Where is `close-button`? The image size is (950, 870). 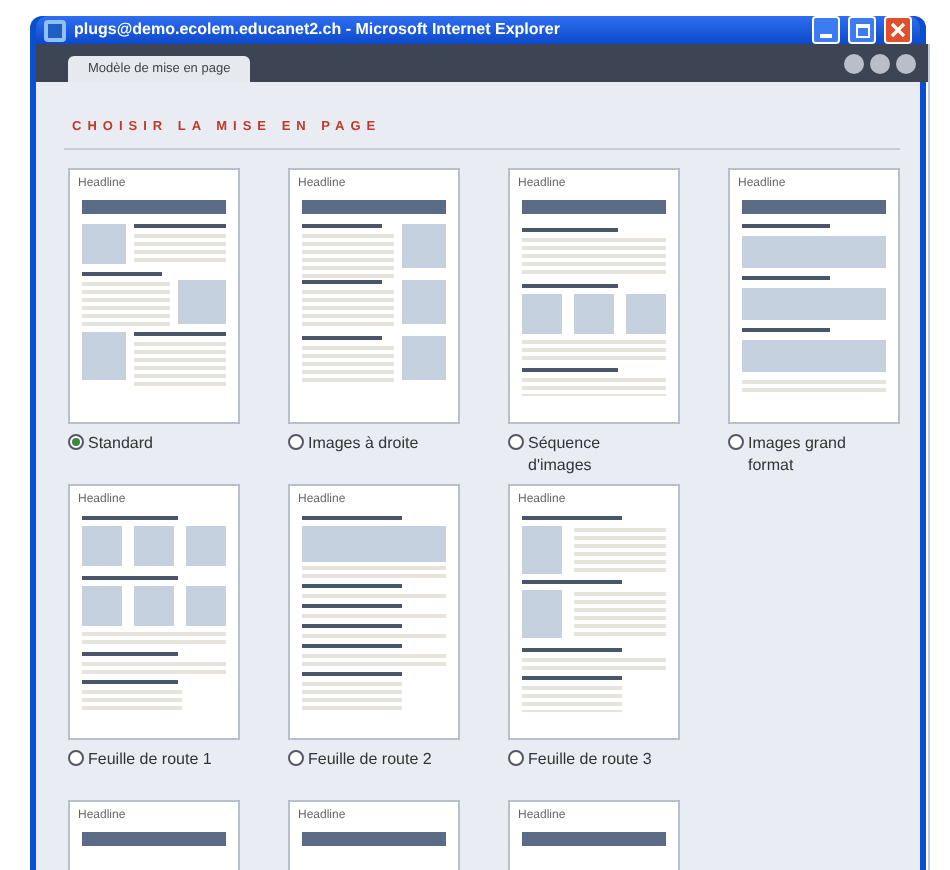 close-button is located at coordinates (898, 30).